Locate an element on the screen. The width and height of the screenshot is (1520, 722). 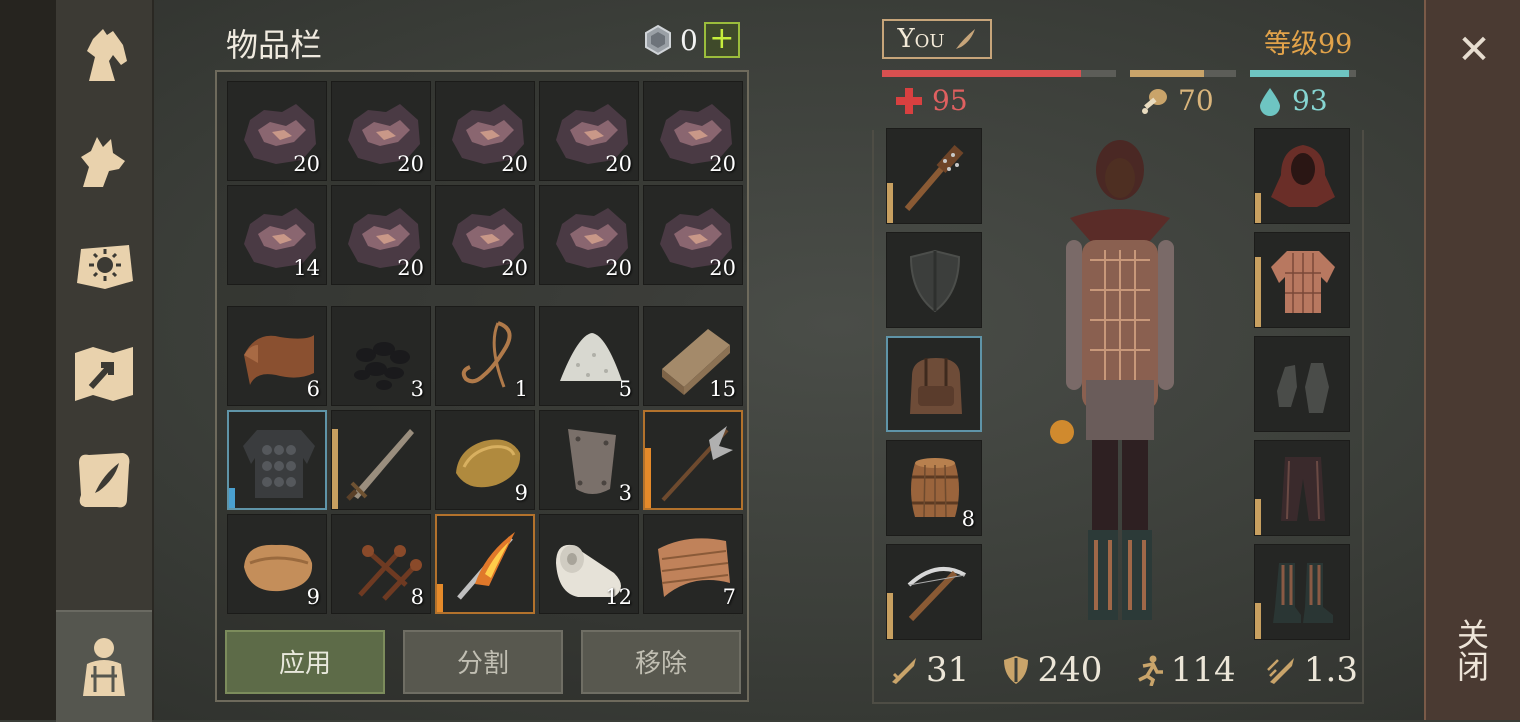
defense-stat: 240 is located at coordinates (1051, 670).